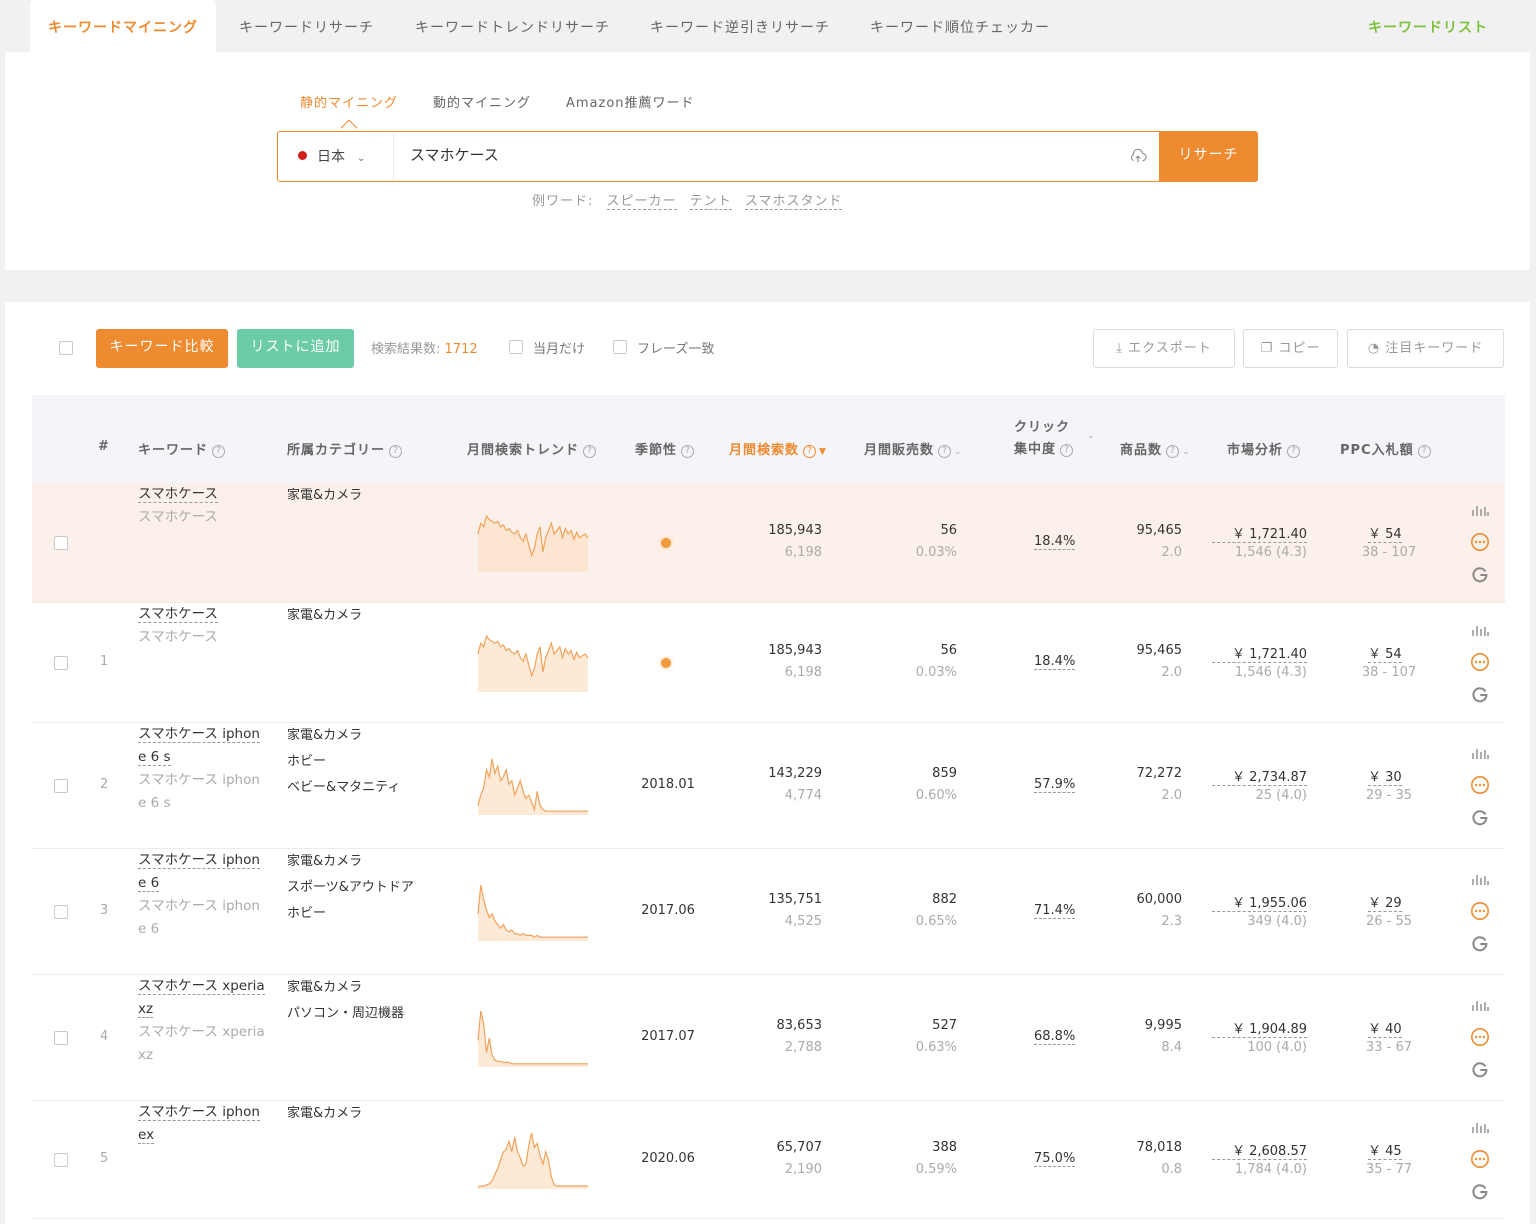 The width and height of the screenshot is (1536, 1224). Describe the element at coordinates (1055, 1037) in the screenshot. I see `click-concentration: 68.8%` at that location.